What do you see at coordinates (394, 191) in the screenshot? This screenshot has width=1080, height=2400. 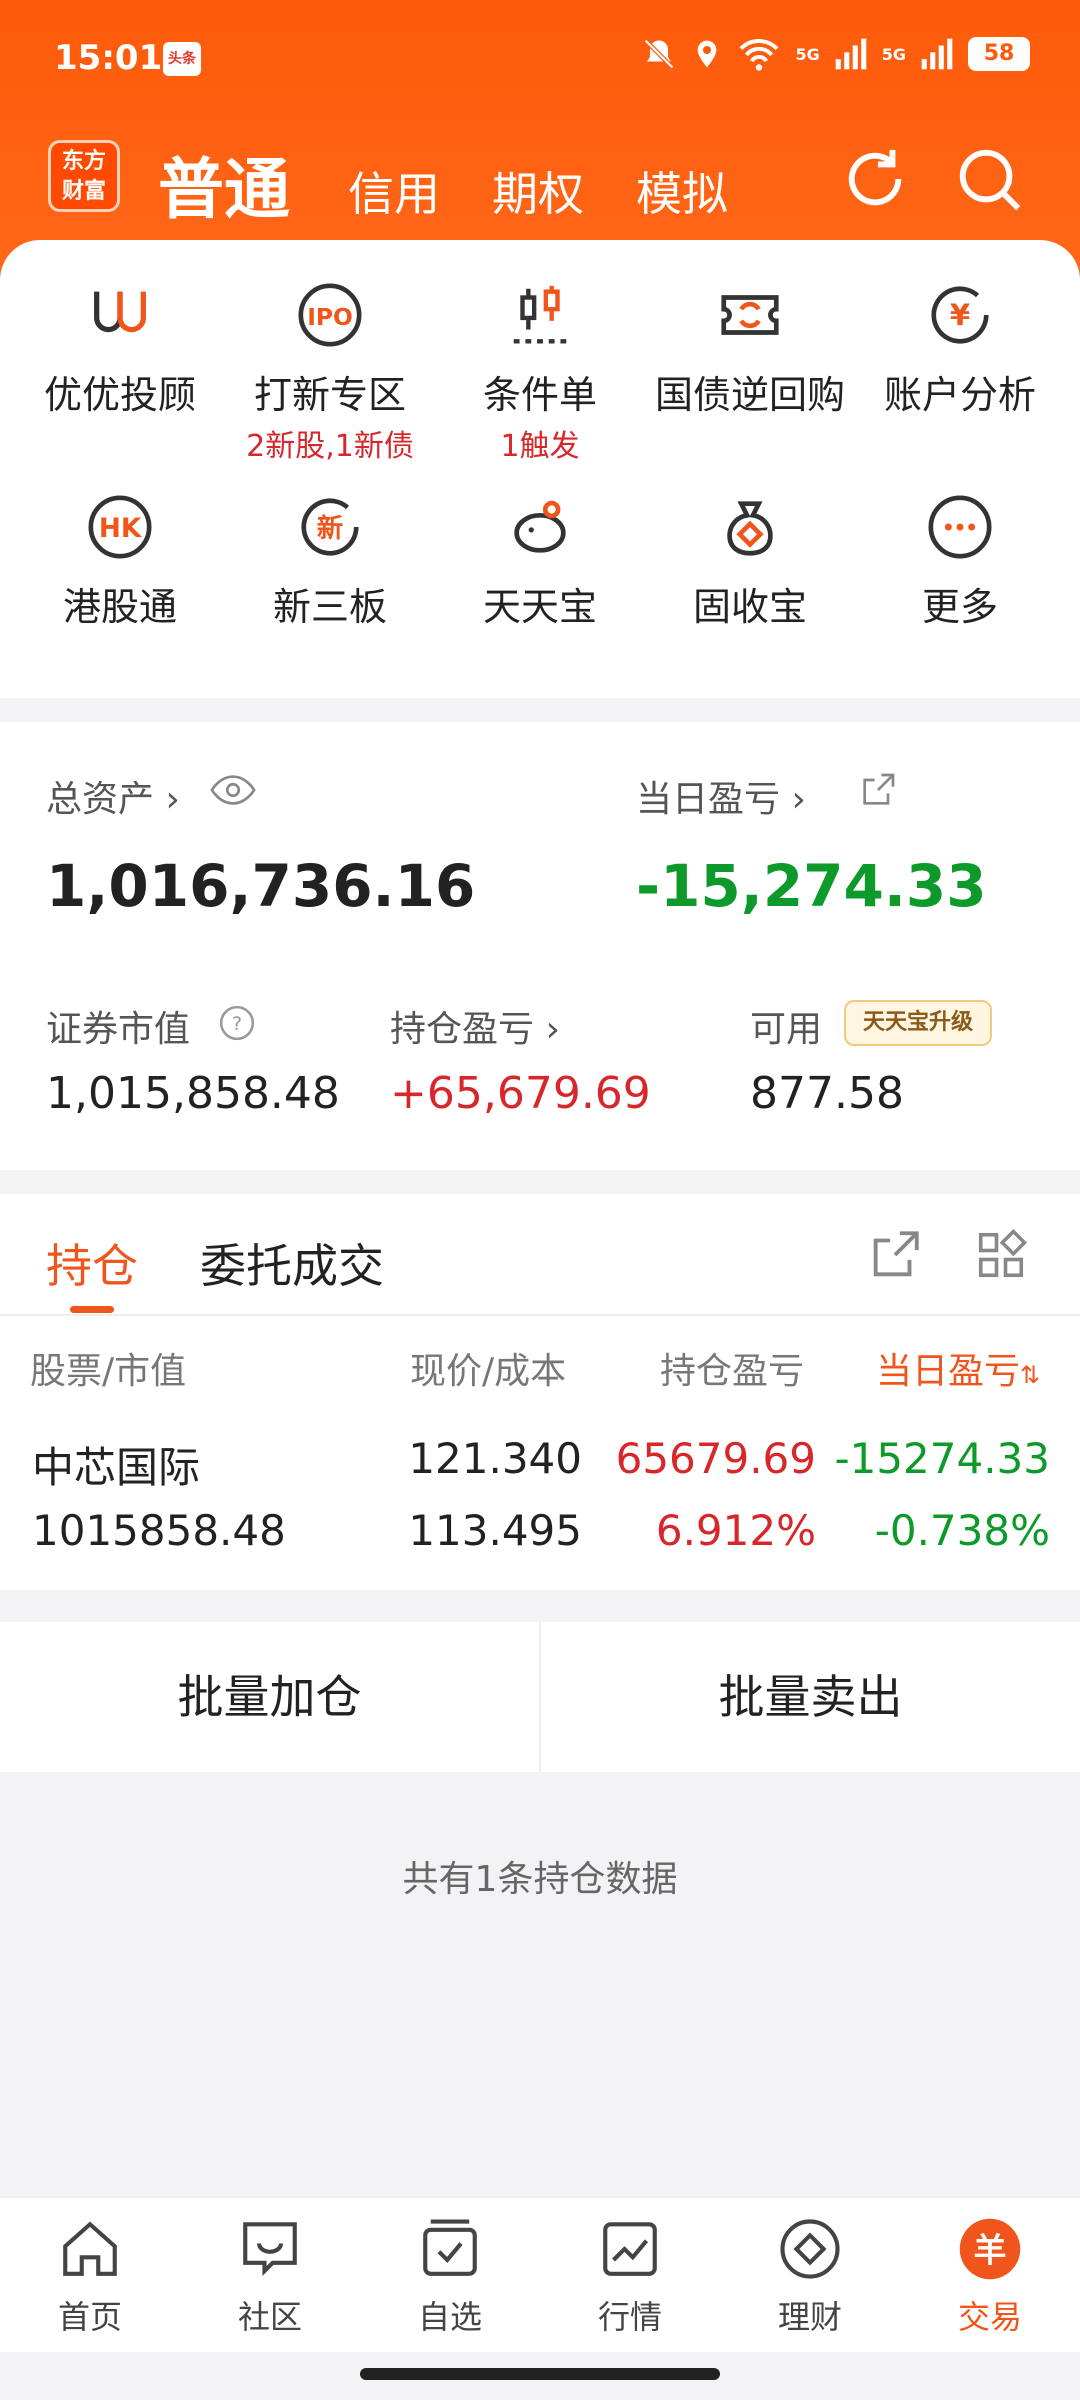 I see `tab-credit: 信用` at bounding box center [394, 191].